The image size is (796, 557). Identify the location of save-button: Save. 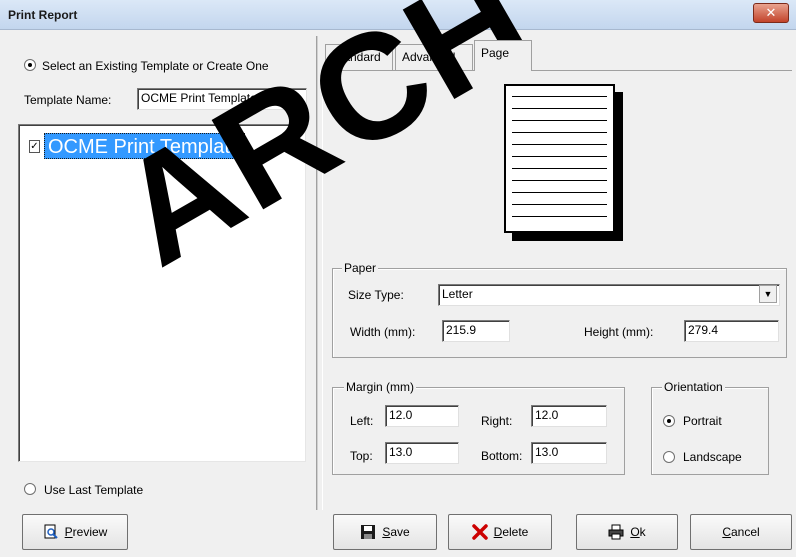
(385, 532).